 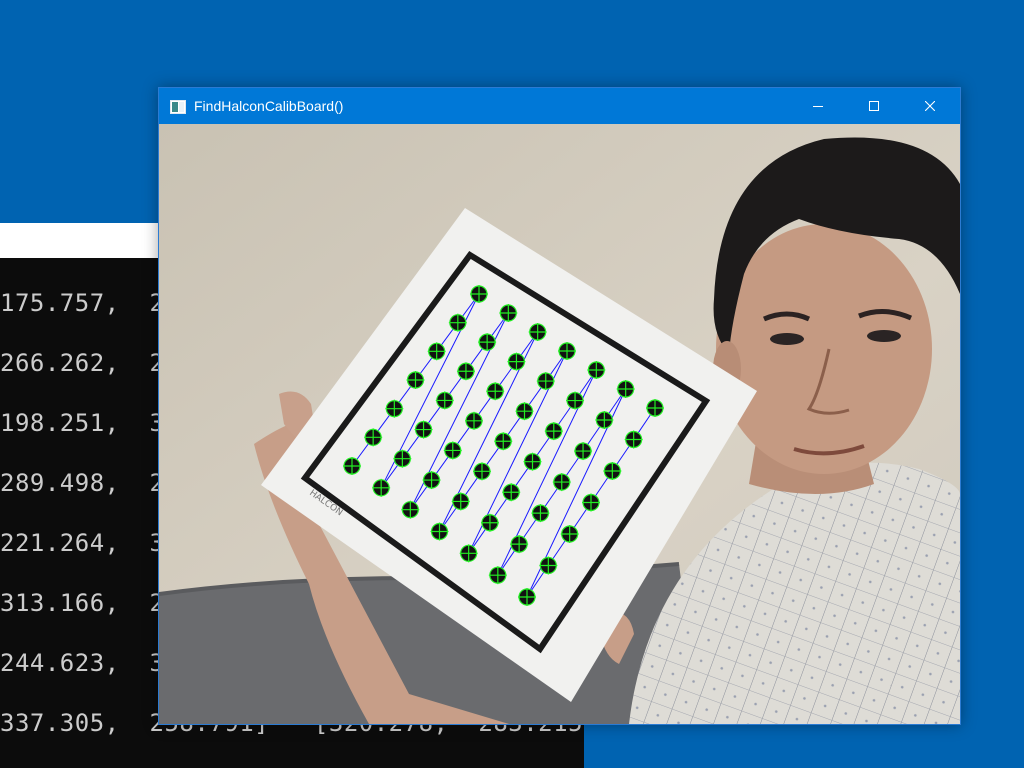 I want to click on minimize-button, so click(x=818, y=106).